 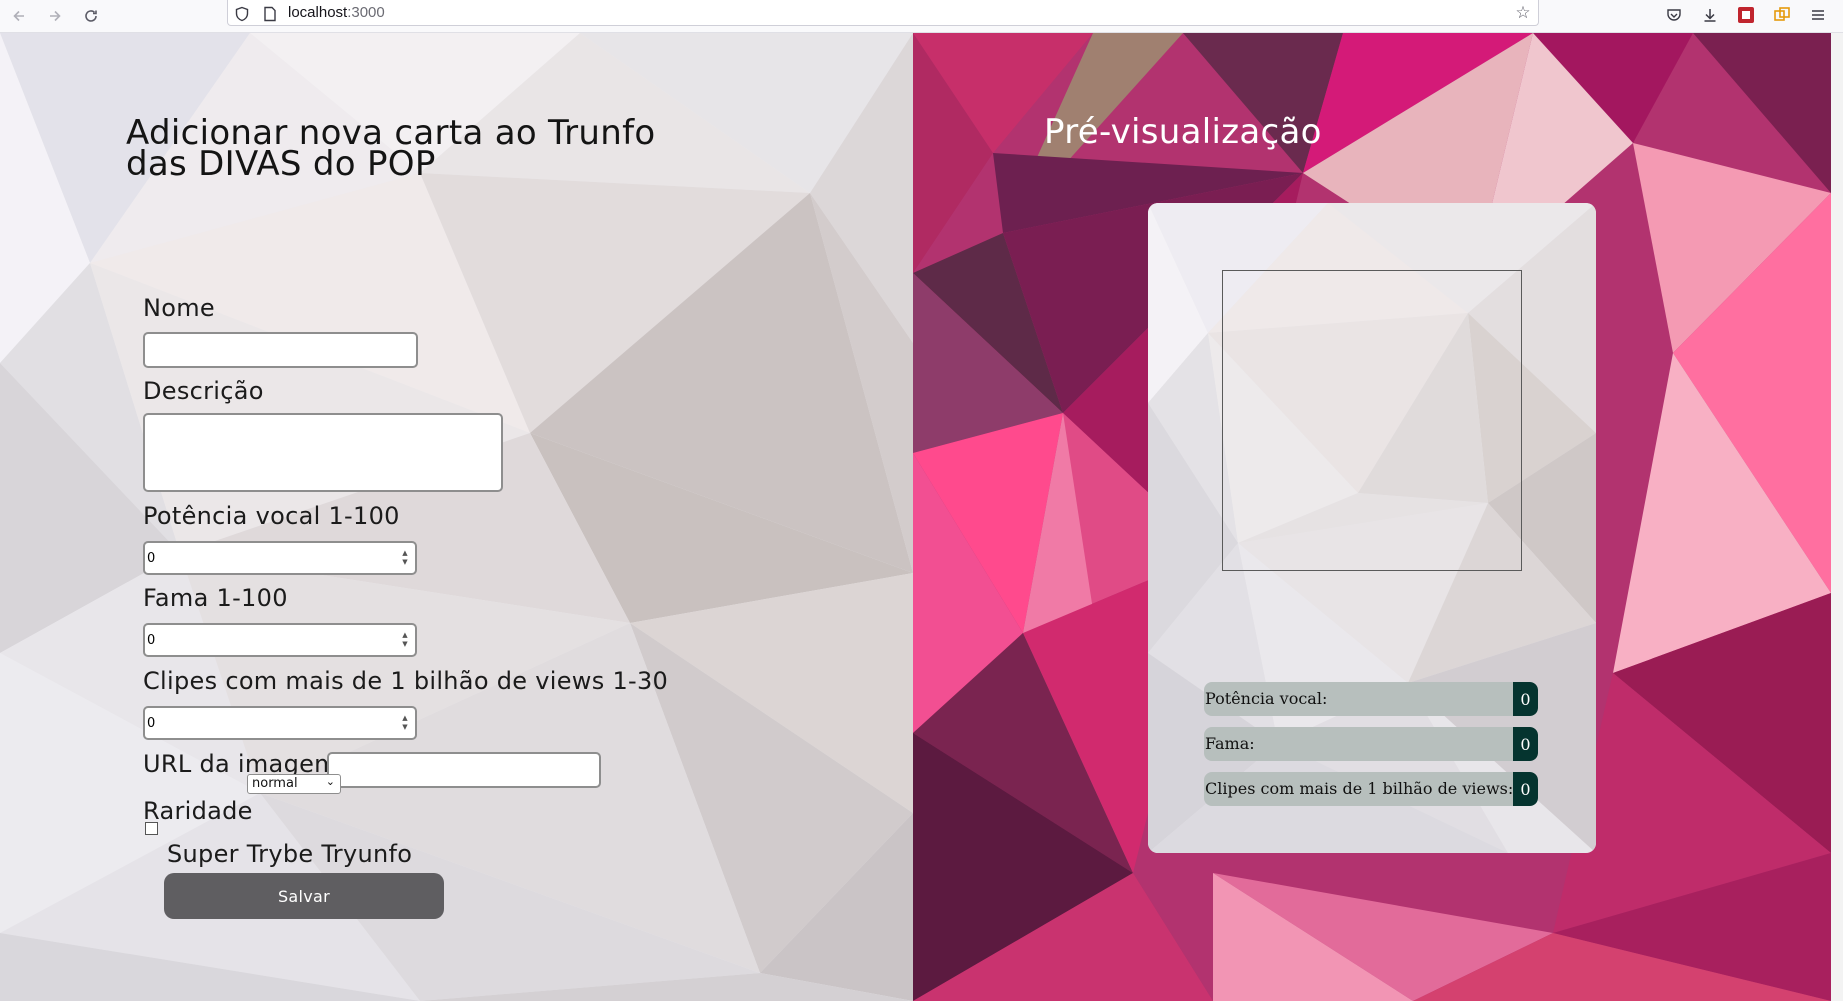 I want to click on url-text: localhost:3000, so click(x=336, y=12).